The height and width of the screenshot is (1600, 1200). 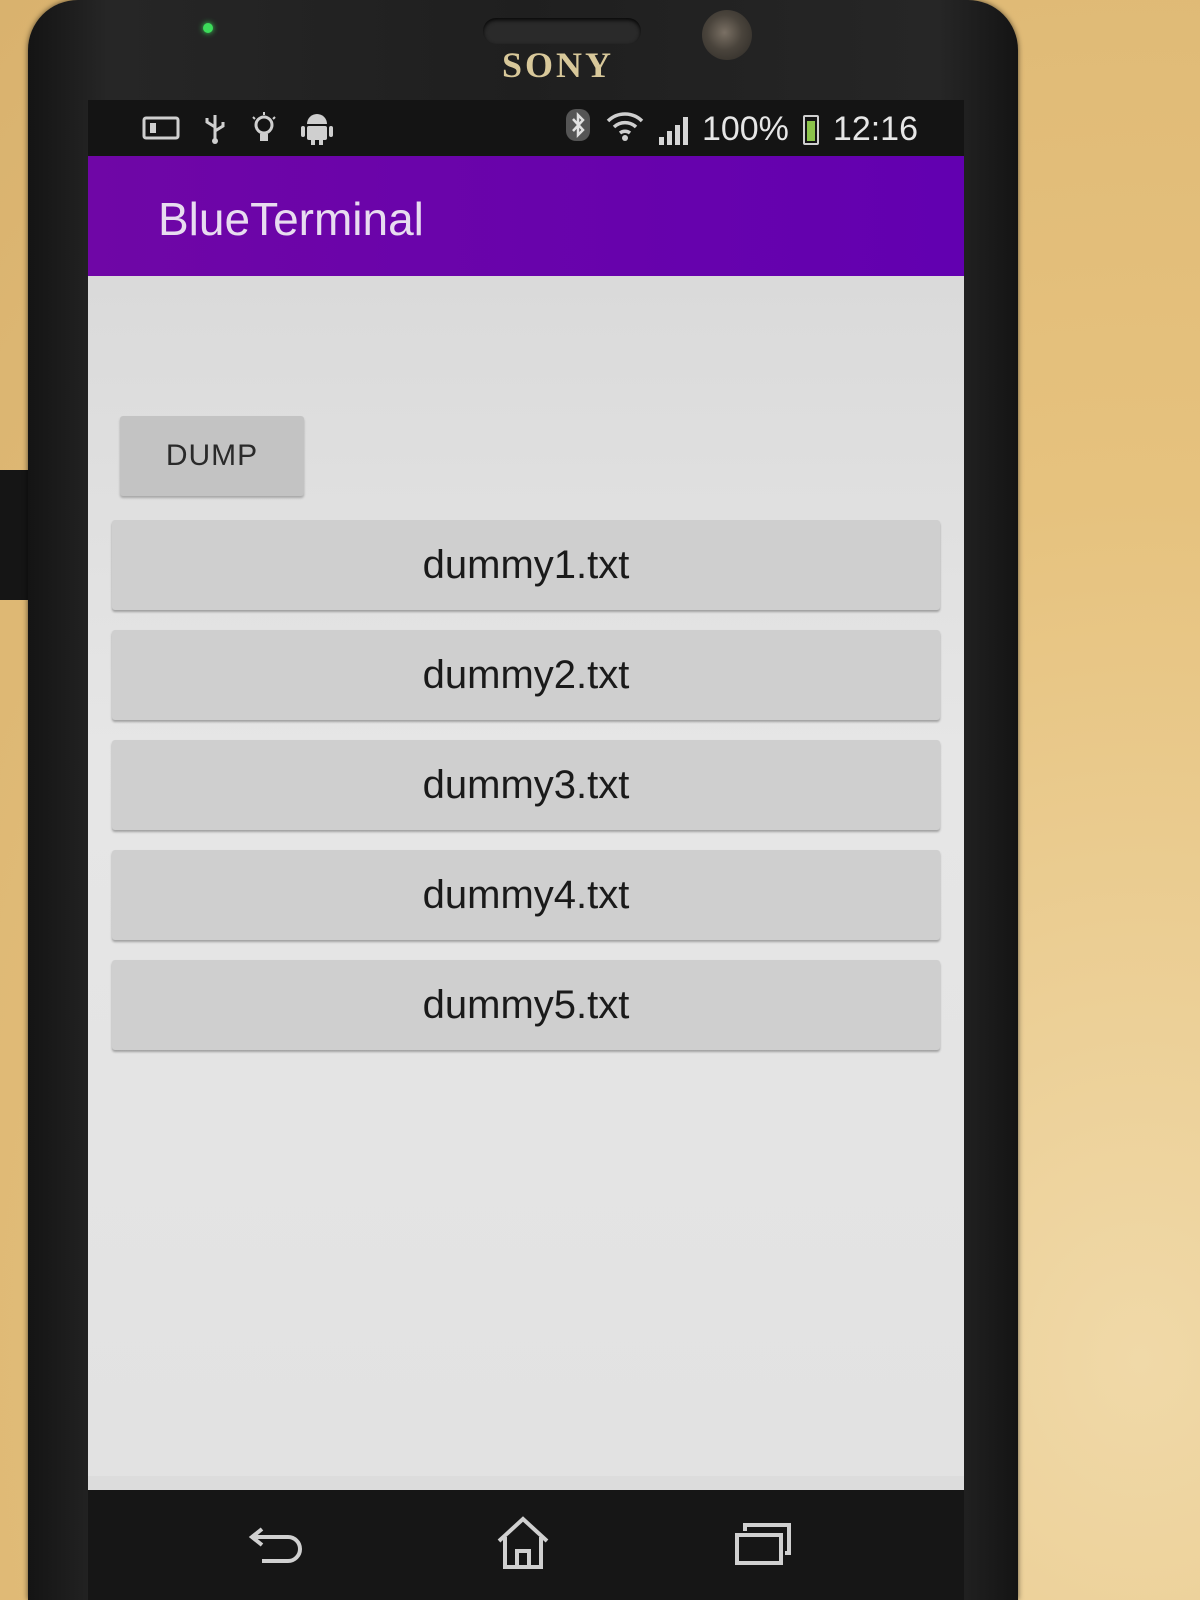 I want to click on notification-led, so click(x=208, y=28).